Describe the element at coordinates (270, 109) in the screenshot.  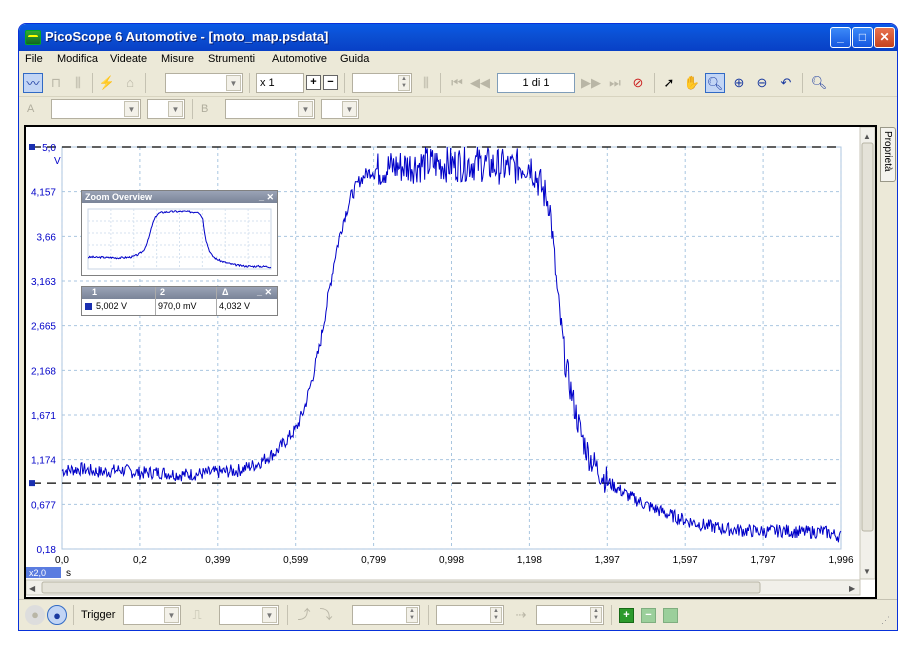
I see `channel-b-range-select: ▼` at that location.